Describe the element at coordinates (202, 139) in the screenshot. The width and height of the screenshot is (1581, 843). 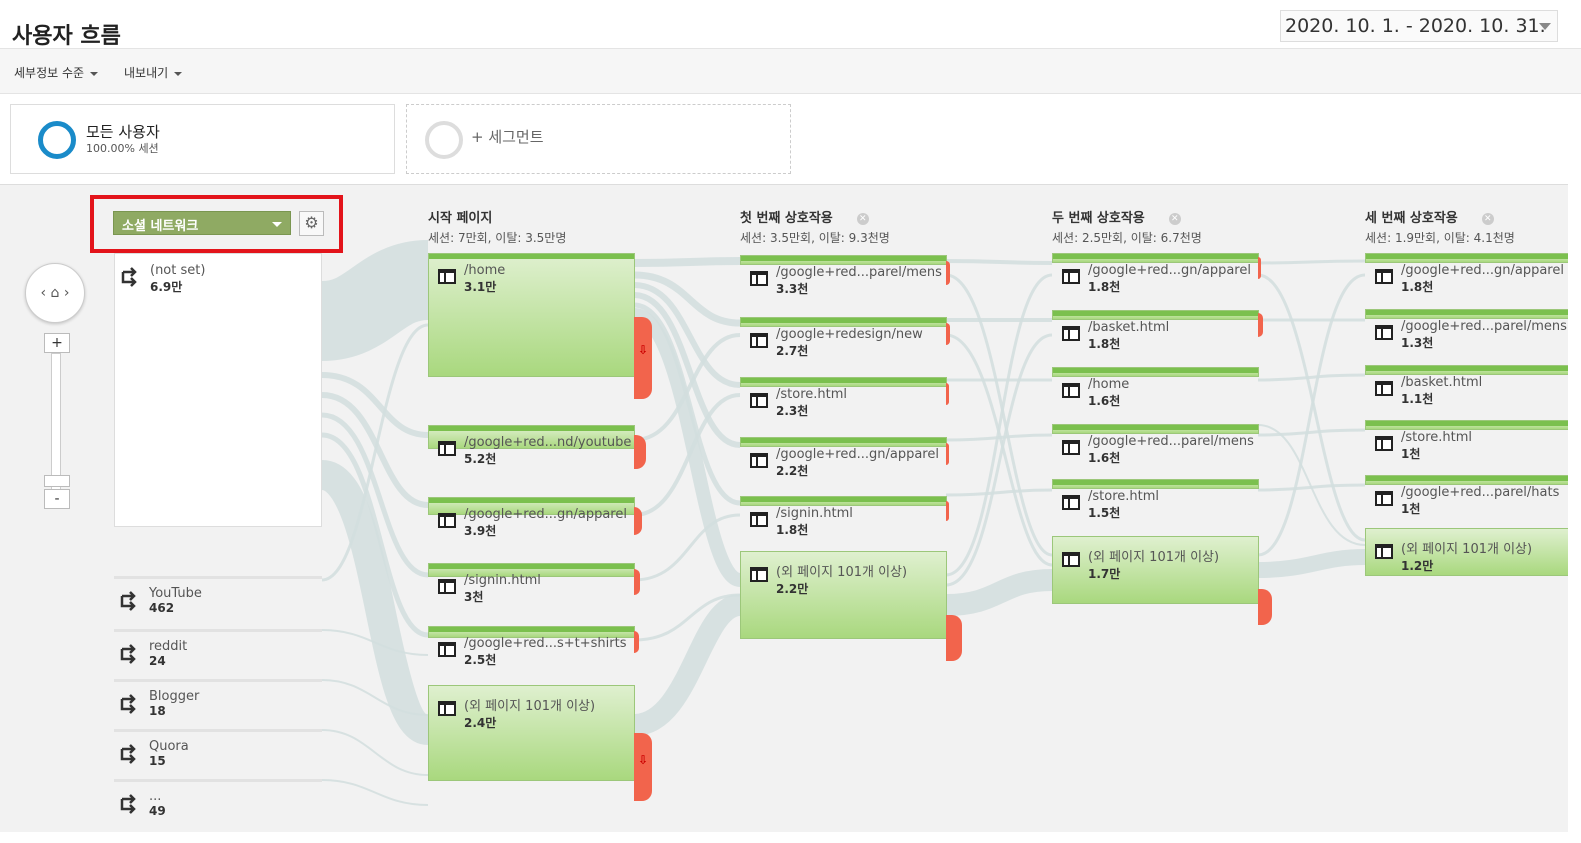
I see `segment-card-all-users: 모든 사용자 100.00% 세션` at that location.